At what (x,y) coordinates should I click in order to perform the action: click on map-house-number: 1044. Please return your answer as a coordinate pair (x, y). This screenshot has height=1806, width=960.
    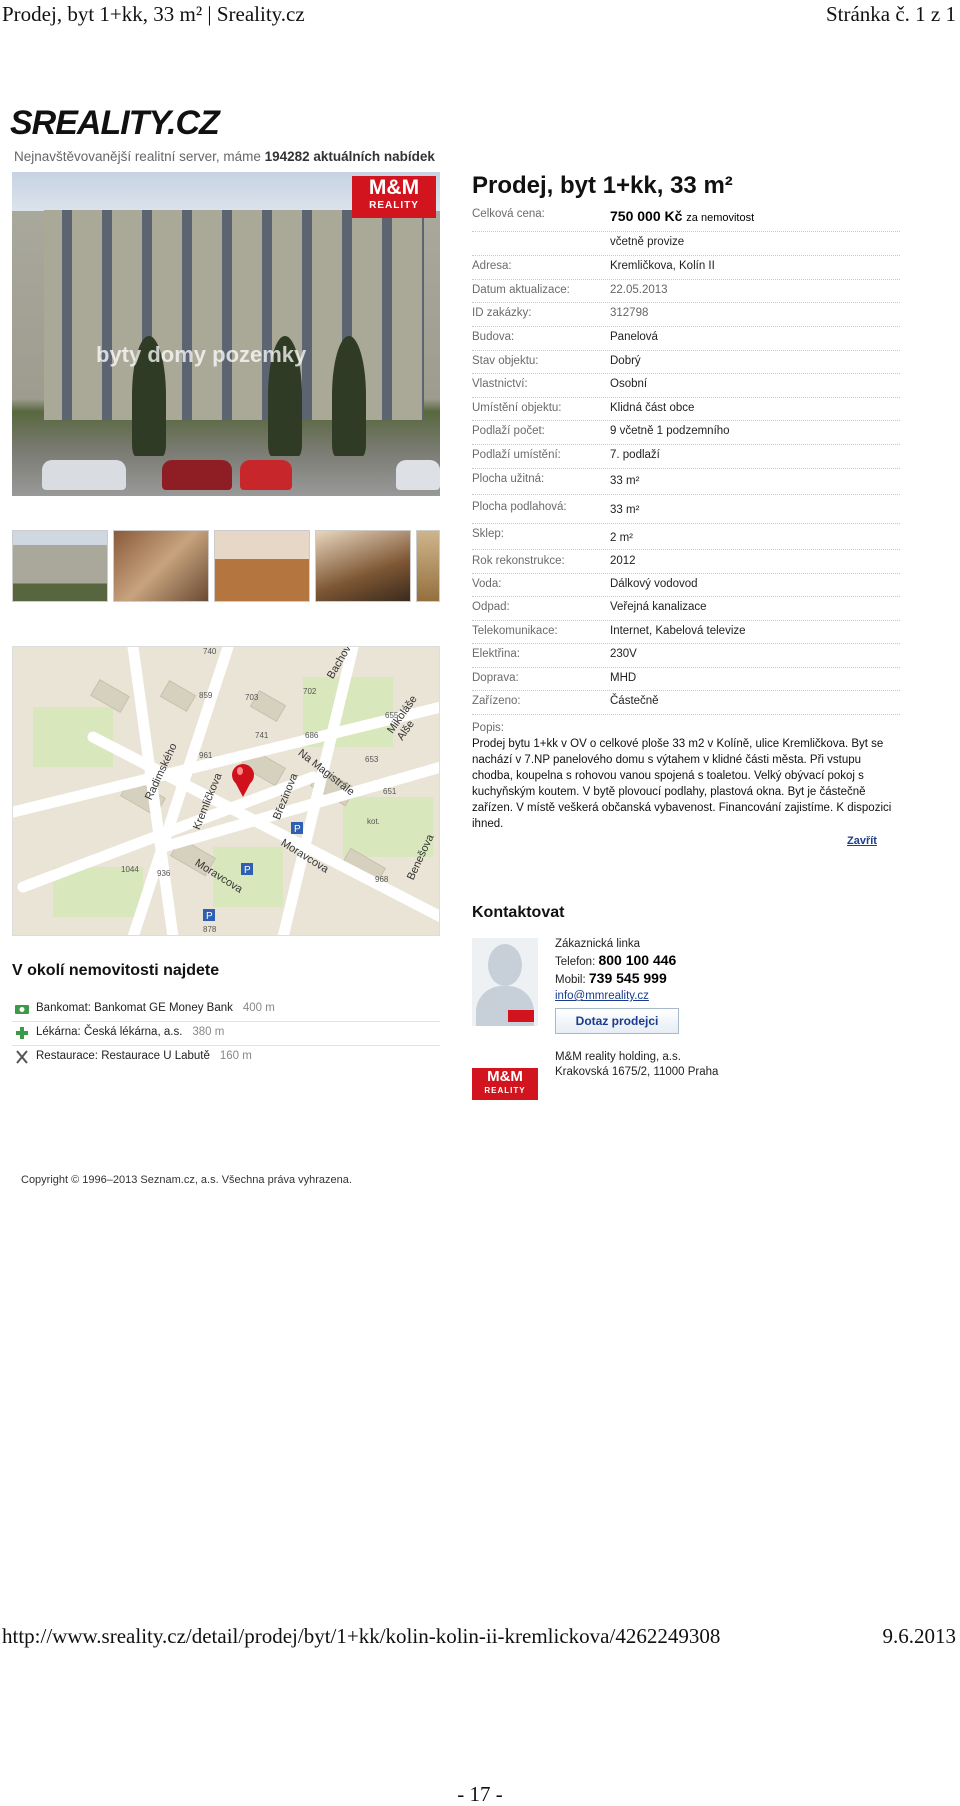
    Looking at the image, I should click on (130, 869).